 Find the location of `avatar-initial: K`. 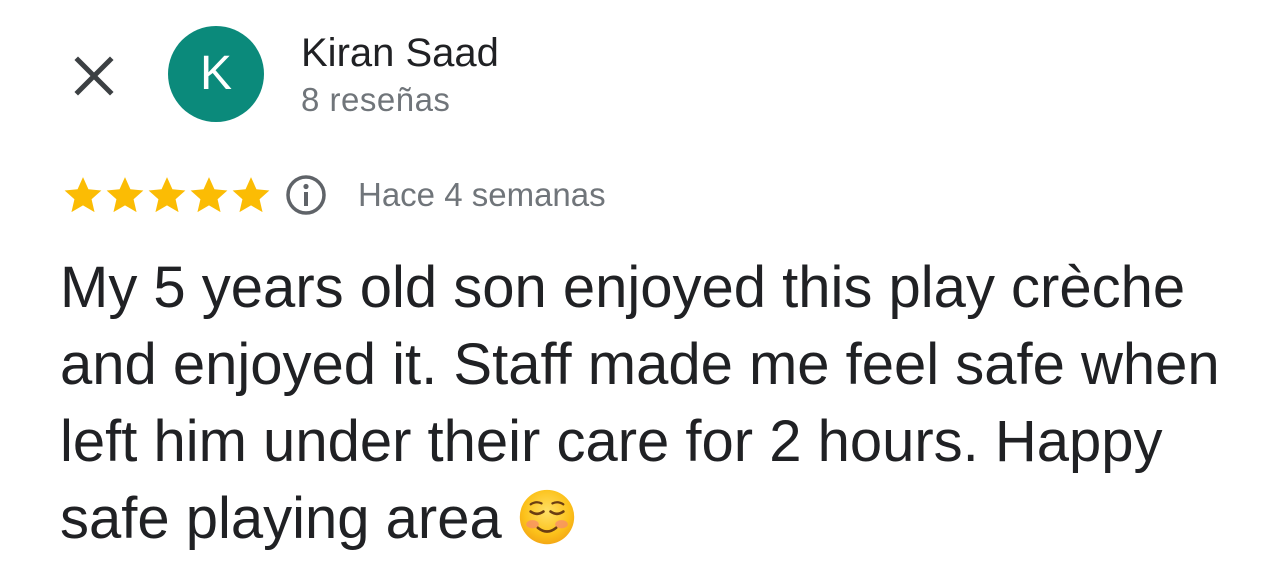

avatar-initial: K is located at coordinates (215, 73).